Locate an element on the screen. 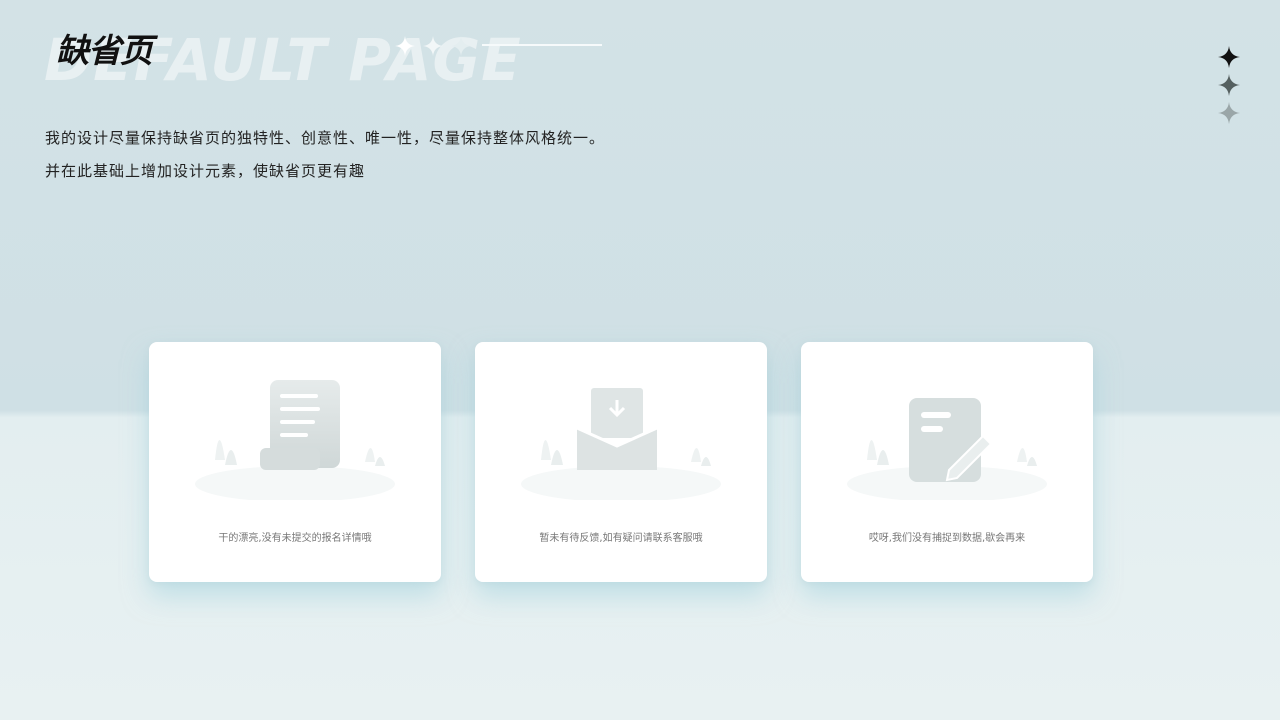 The width and height of the screenshot is (1280, 720). card-caption: 暂未有待反馈,如有疑问请联系客服哦 is located at coordinates (621, 538).